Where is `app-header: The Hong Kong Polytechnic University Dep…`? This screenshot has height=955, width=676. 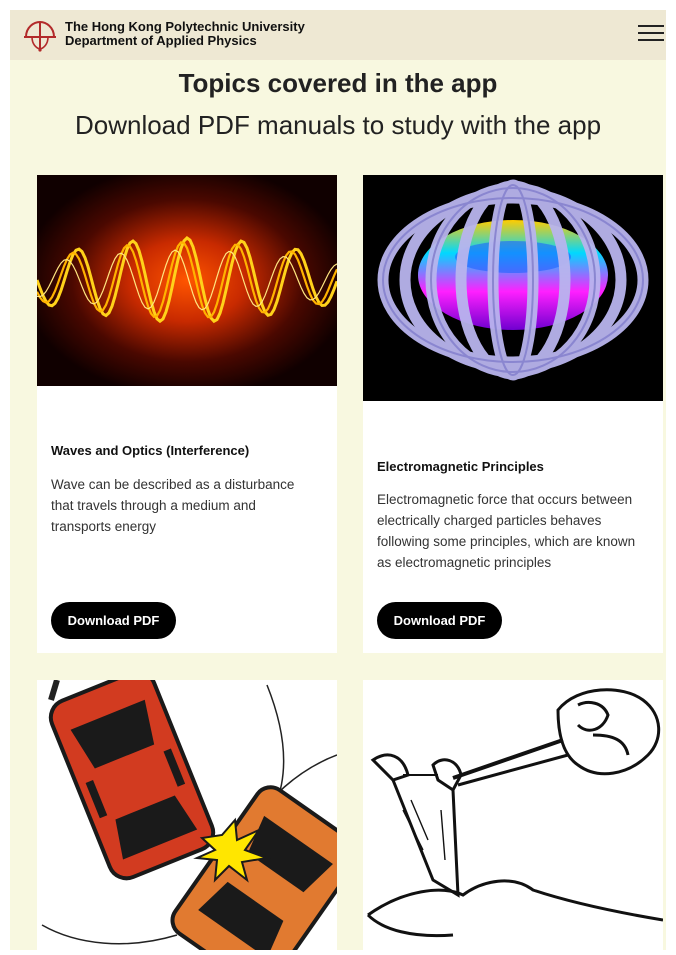
app-header: The Hong Kong Polytechnic University Dep… is located at coordinates (338, 35).